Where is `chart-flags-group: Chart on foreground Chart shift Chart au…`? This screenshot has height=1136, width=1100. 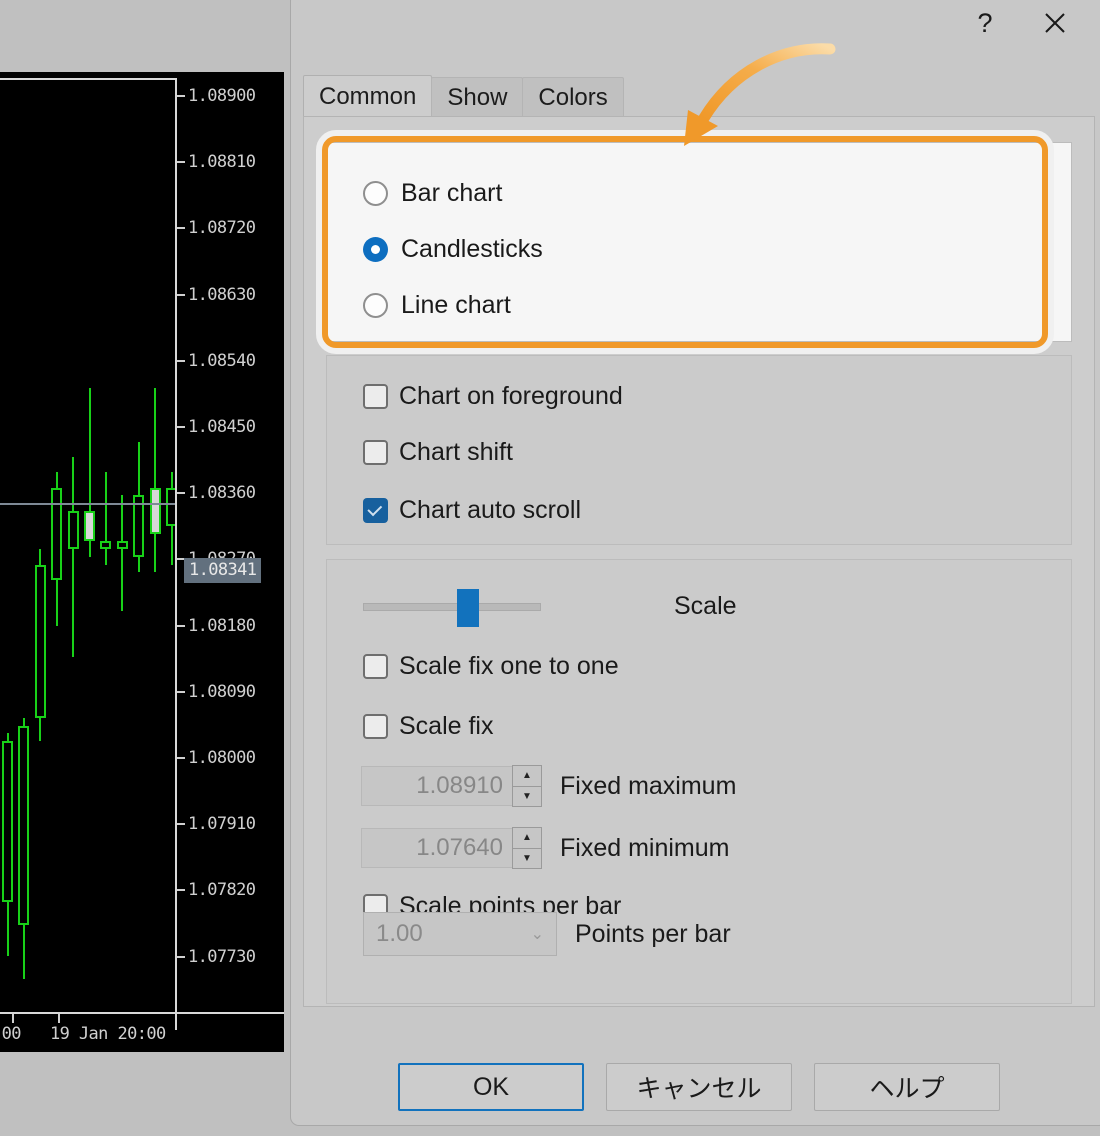
chart-flags-group: Chart on foreground Chart shift Chart au… is located at coordinates (699, 450).